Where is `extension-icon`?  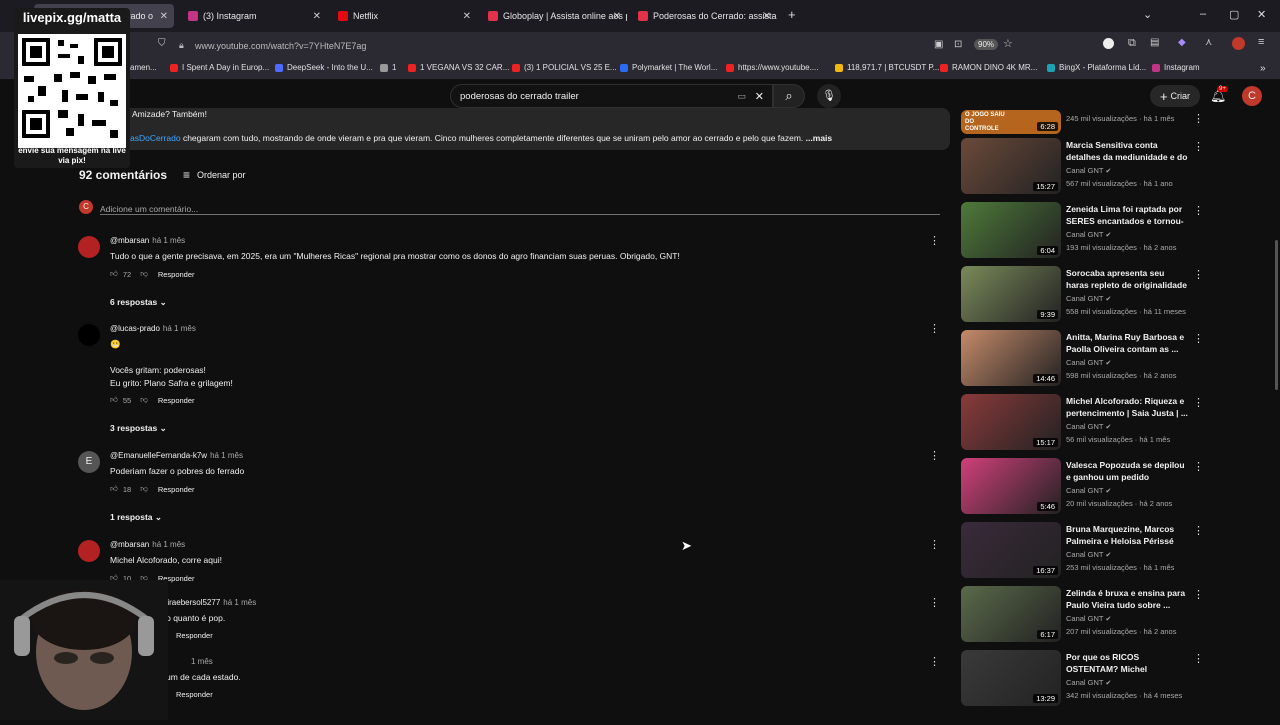 extension-icon is located at coordinates (1108, 43).